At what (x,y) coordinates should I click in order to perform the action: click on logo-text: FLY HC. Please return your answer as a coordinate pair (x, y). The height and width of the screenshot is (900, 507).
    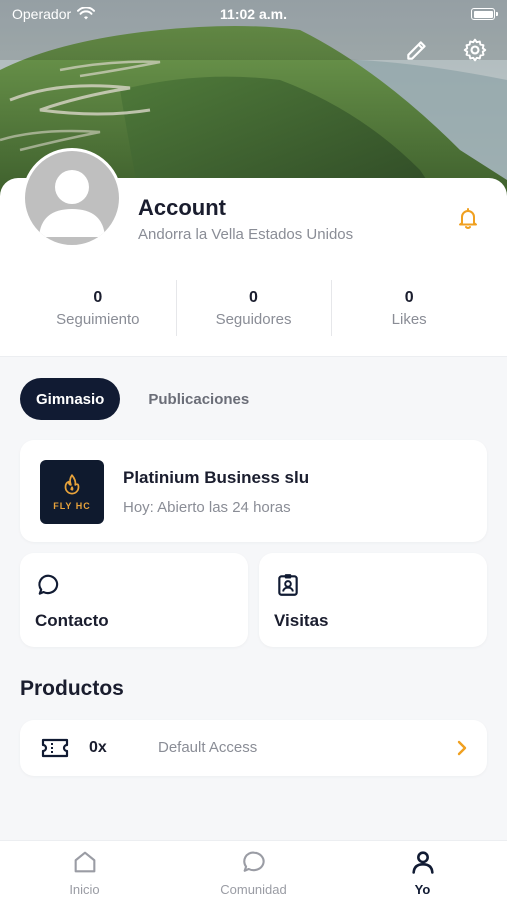
    Looking at the image, I should click on (72, 506).